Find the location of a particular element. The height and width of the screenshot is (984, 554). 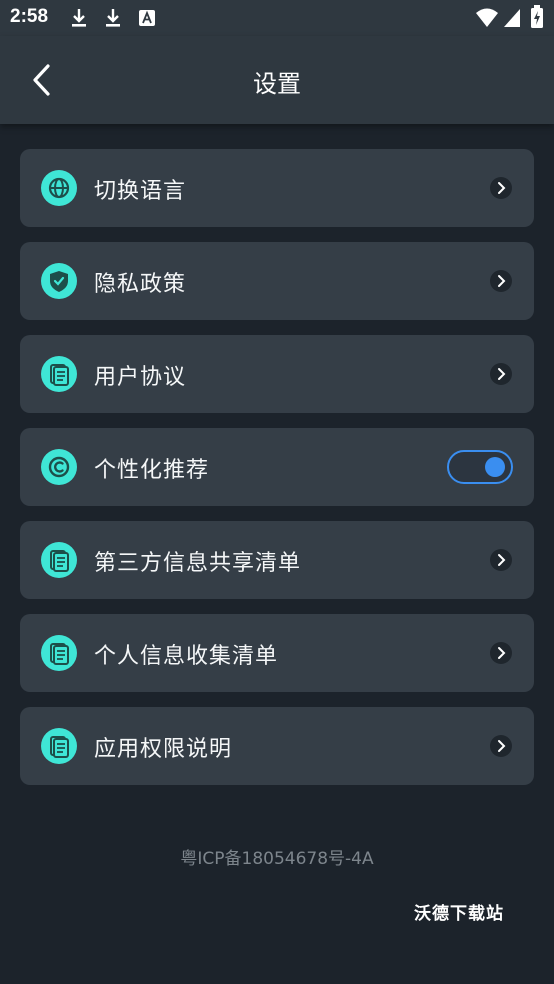

status-time: 2:58 is located at coordinates (29, 16).